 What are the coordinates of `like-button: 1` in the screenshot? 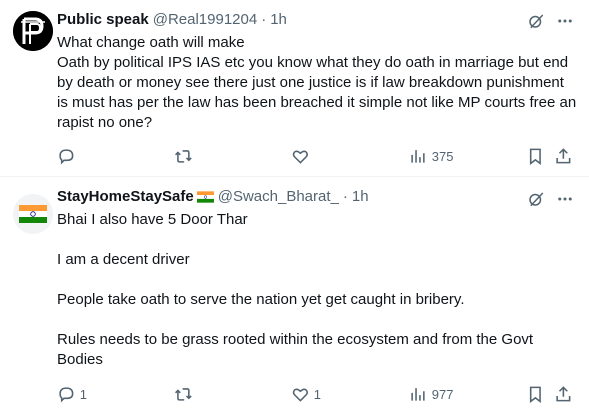 It's located at (306, 394).